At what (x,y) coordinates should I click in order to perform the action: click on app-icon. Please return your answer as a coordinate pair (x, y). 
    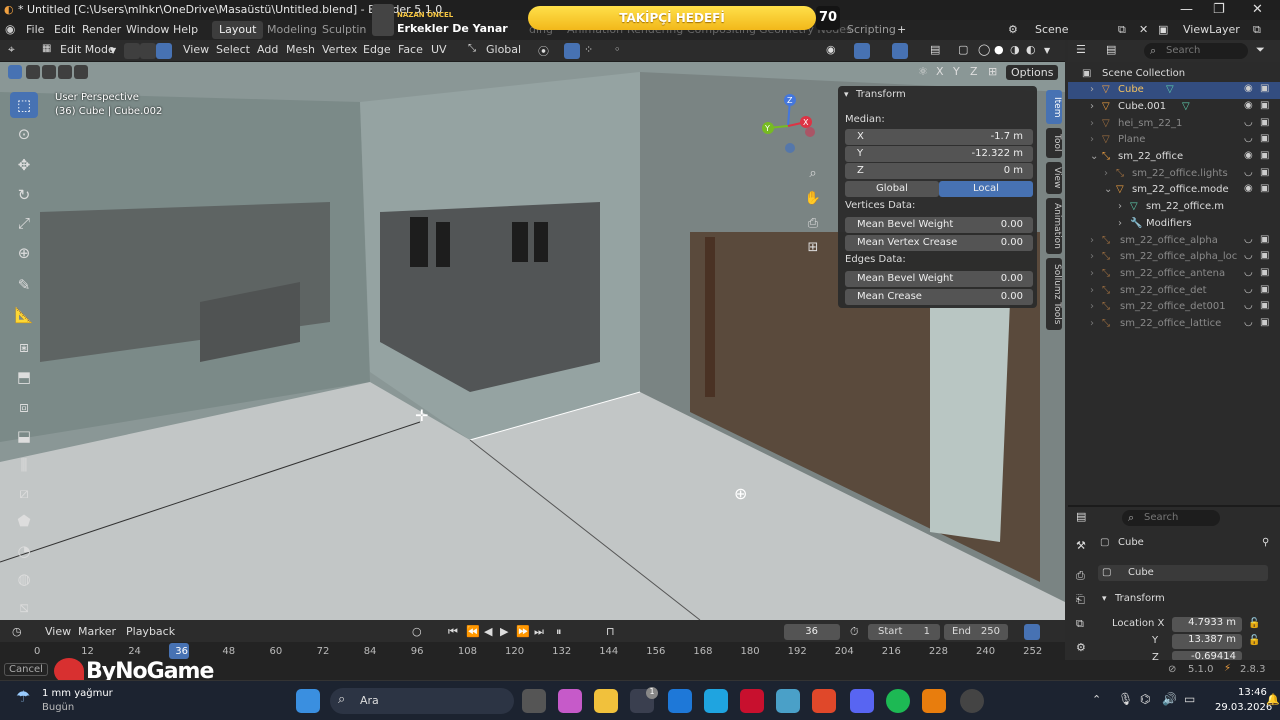
    Looking at the image, I should click on (788, 701).